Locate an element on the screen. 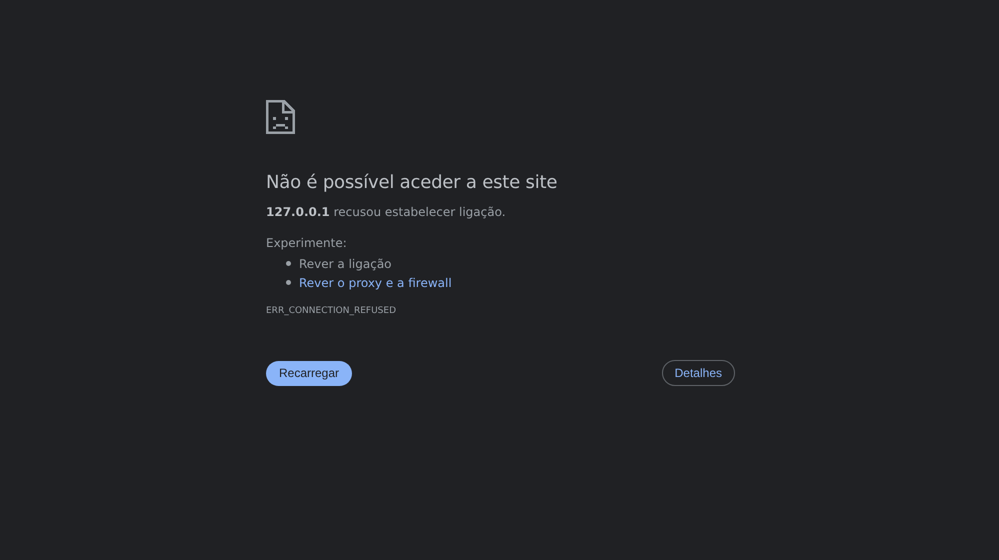 The width and height of the screenshot is (999, 560). details-button: Detalhes is located at coordinates (698, 373).